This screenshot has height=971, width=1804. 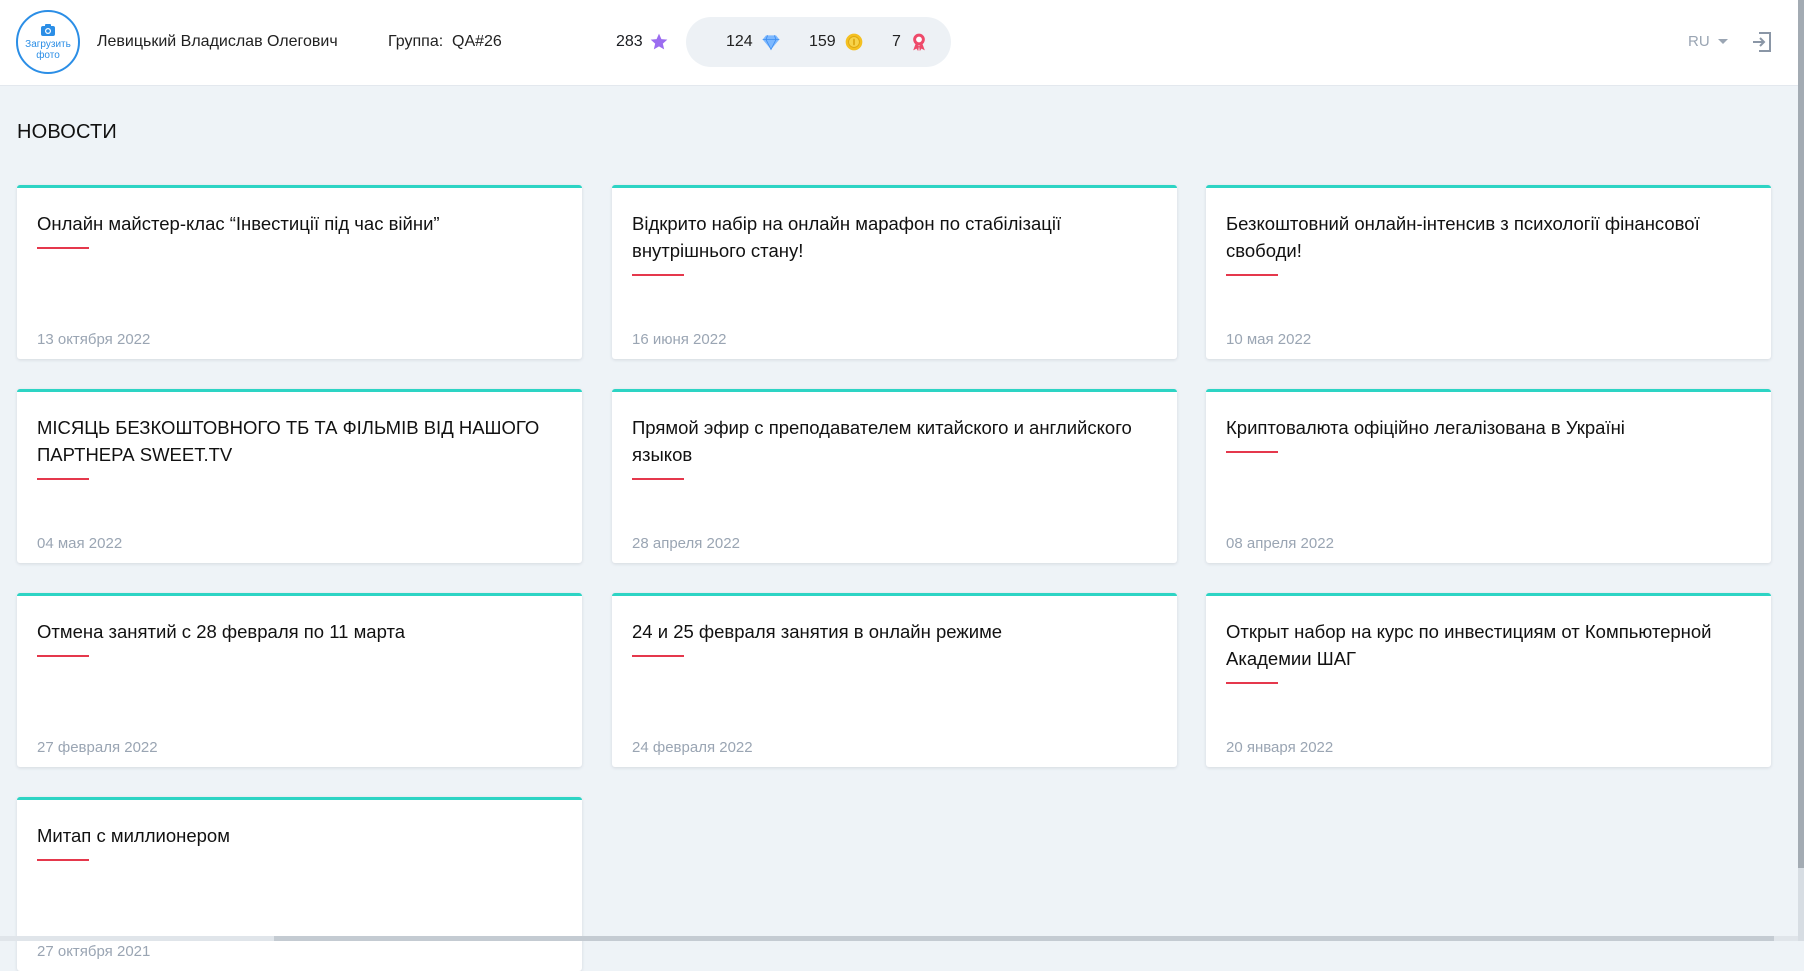 I want to click on upload-photo-label: Загрузить фото, so click(x=48, y=50).